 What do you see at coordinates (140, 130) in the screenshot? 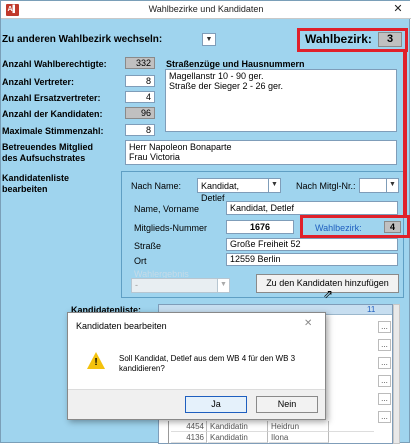
I see `stimmenzahl-field: 8` at bounding box center [140, 130].